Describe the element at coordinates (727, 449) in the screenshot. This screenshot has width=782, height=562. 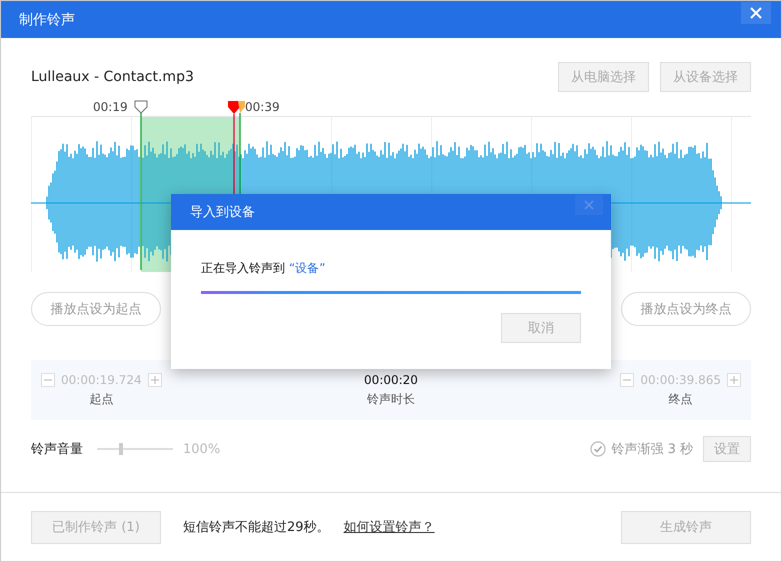
I see `settings-button: 设置` at that location.